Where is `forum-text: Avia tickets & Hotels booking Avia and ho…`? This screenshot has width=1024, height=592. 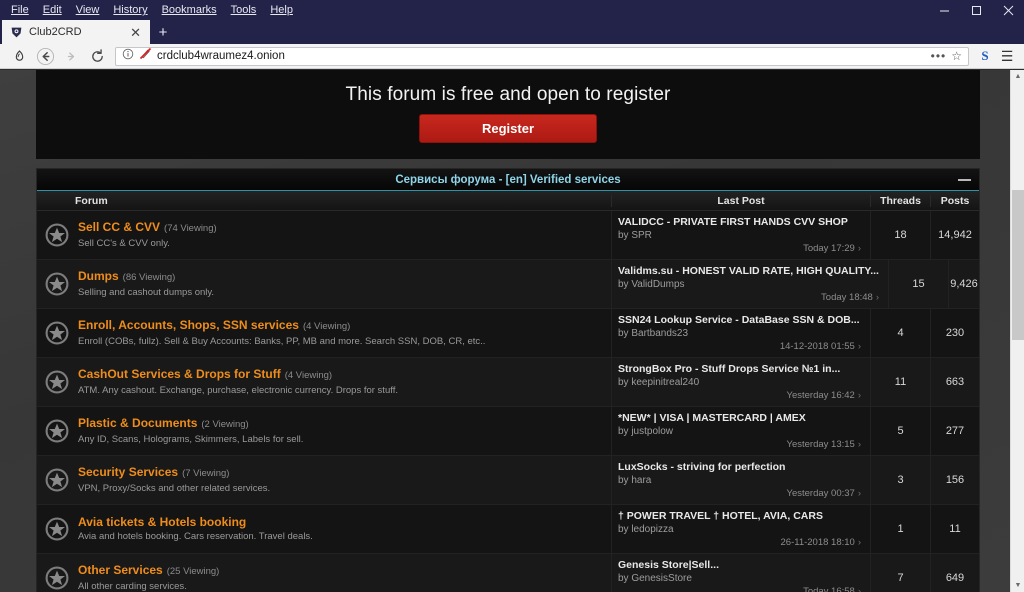
forum-text: Avia tickets & Hotels booking Avia and ho… is located at coordinates (195, 529).